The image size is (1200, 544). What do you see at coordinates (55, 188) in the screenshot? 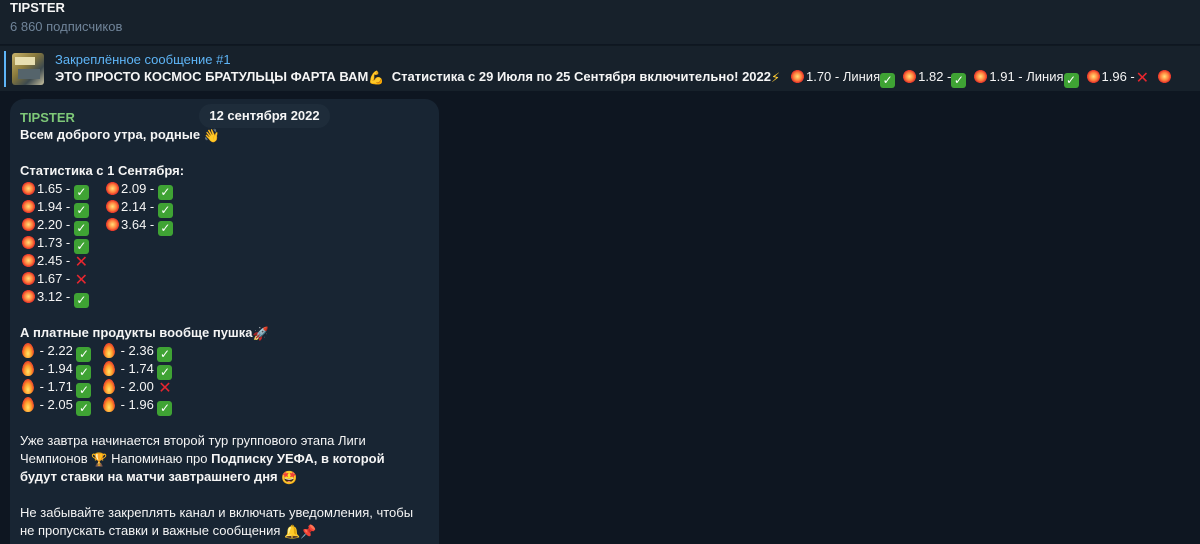
I see `stat-value: 1.65 -` at bounding box center [55, 188].